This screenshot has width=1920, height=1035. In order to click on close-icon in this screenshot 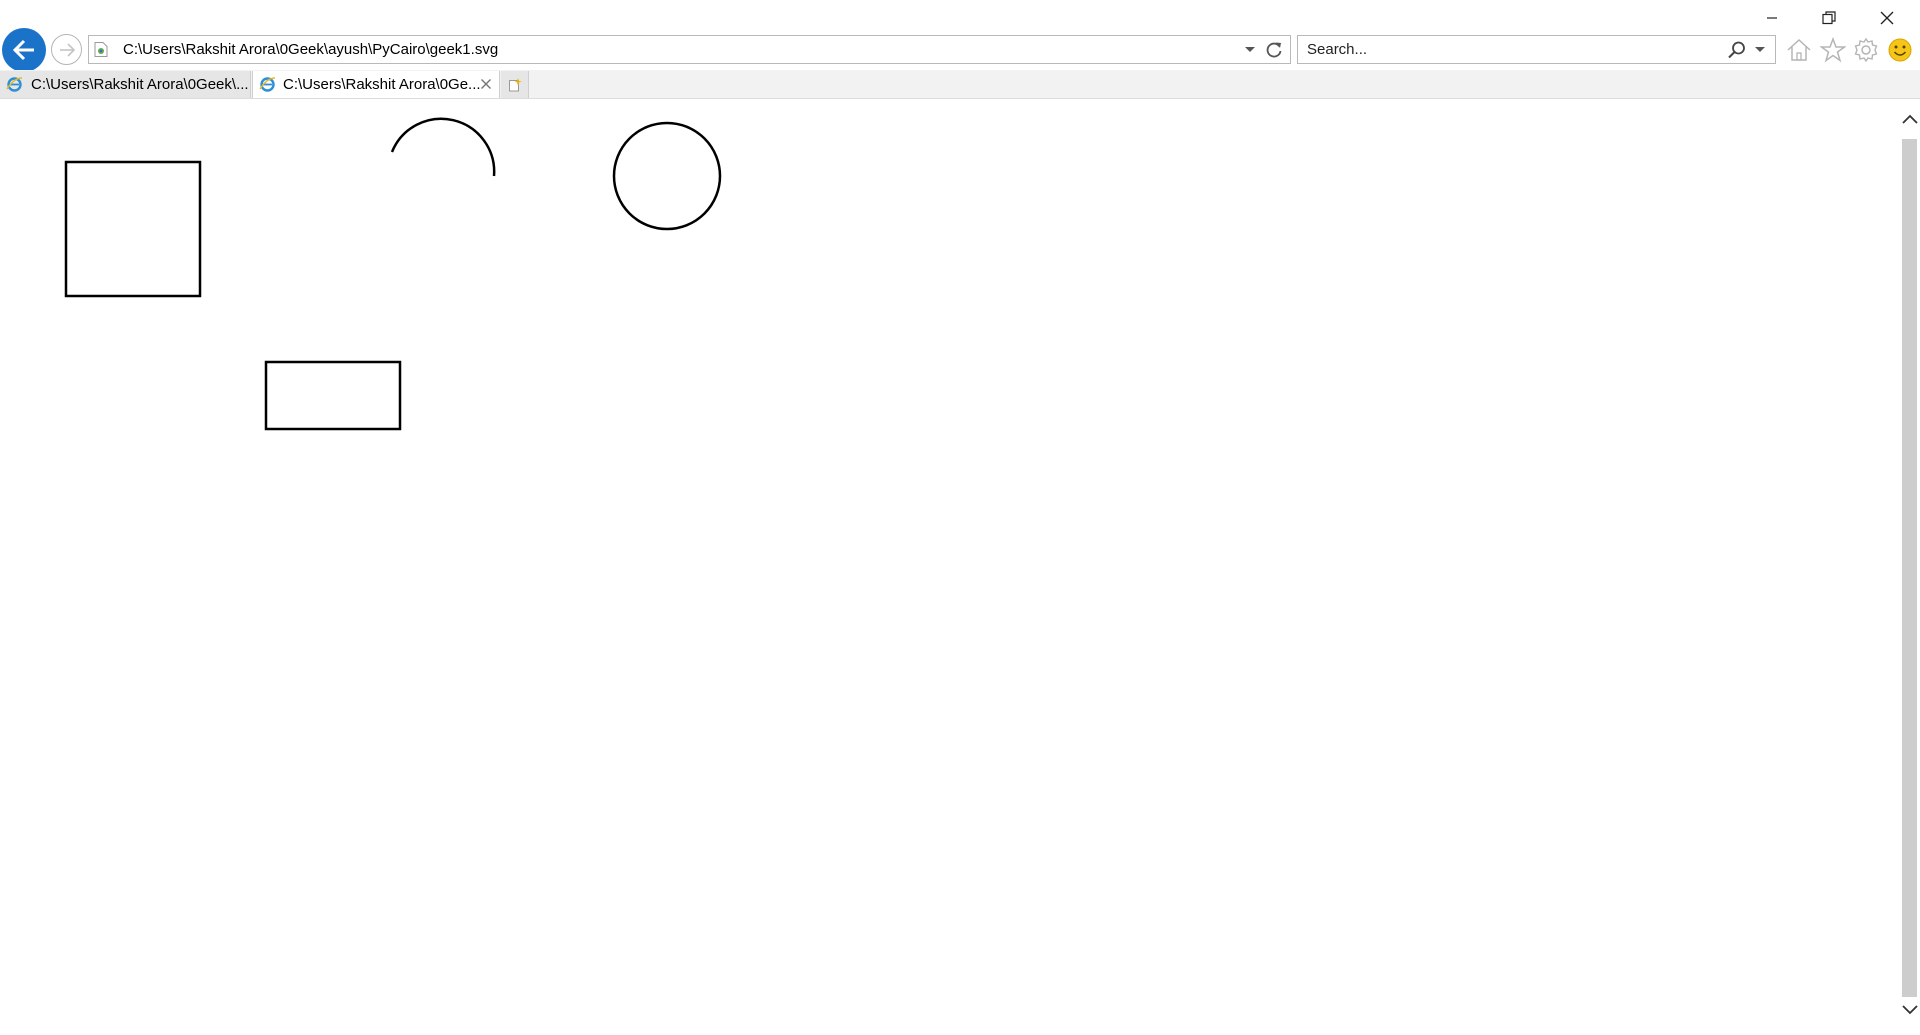, I will do `click(1887, 18)`.